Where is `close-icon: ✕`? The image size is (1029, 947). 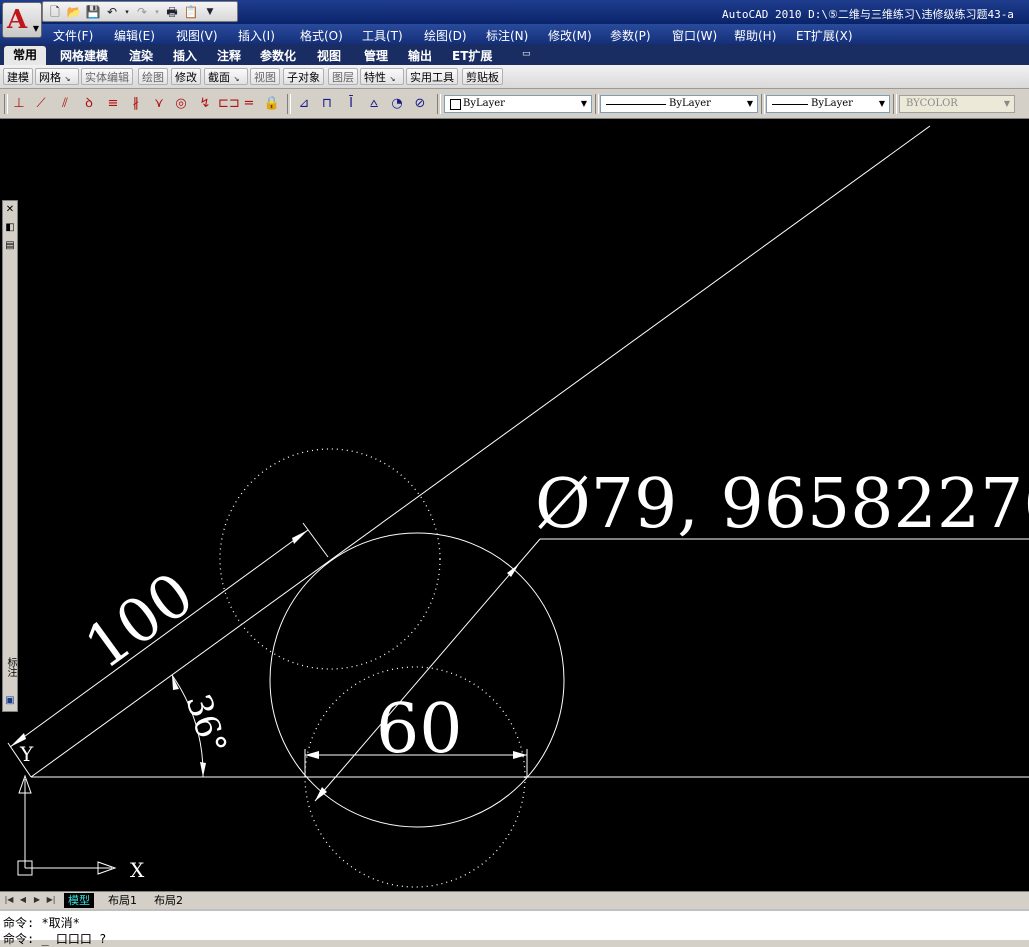 close-icon: ✕ is located at coordinates (10, 210).